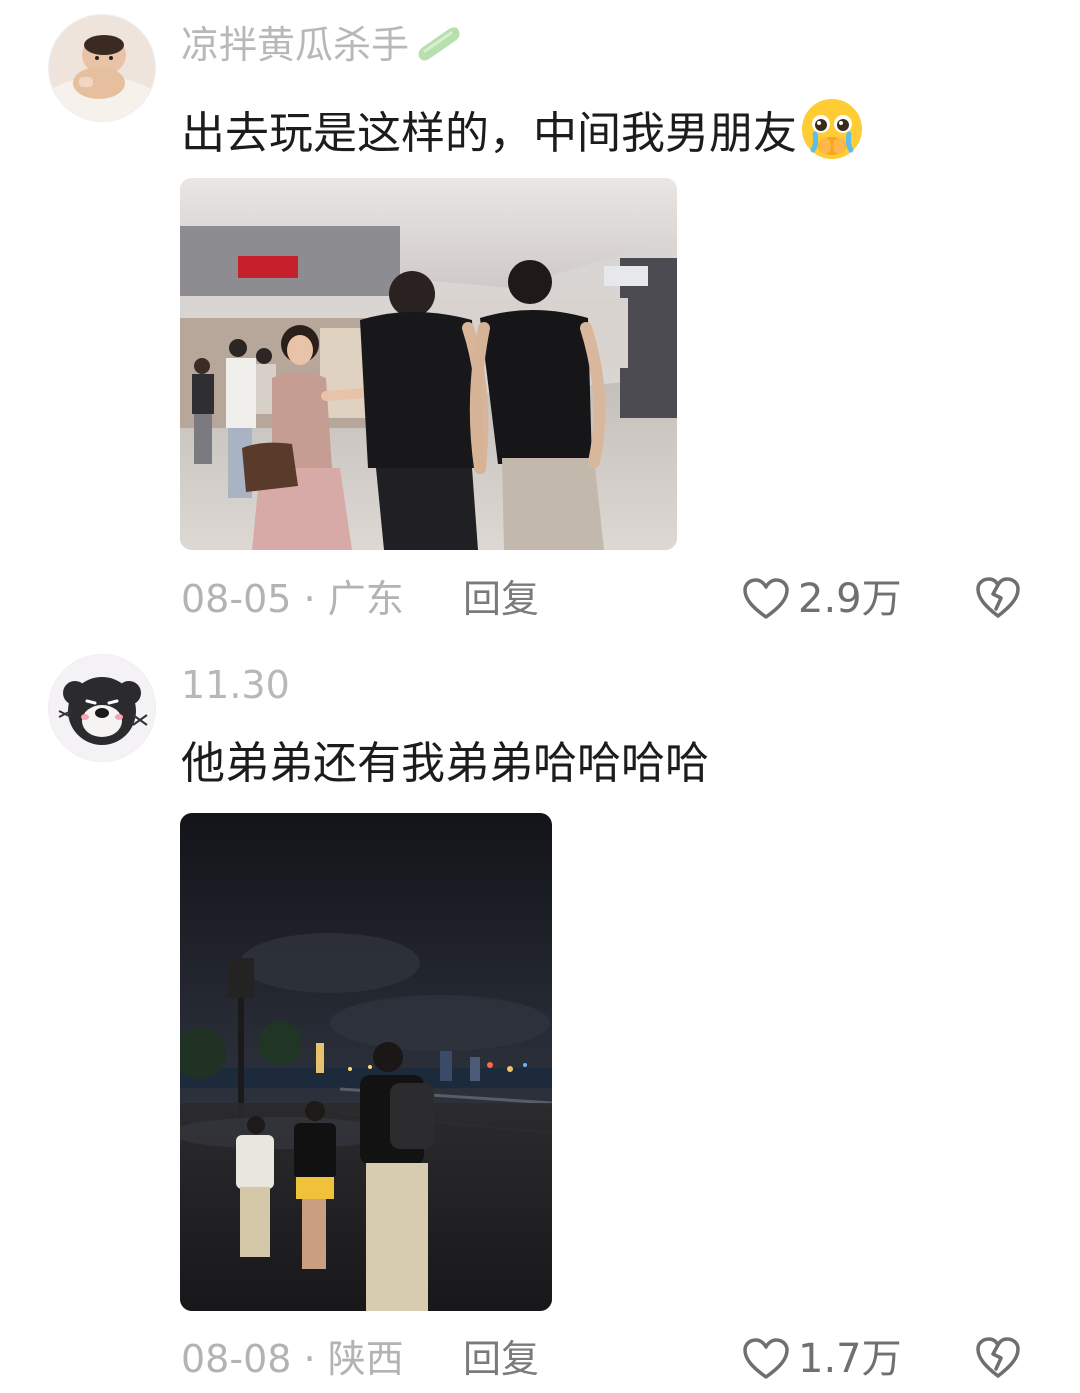  Describe the element at coordinates (850, 1359) in the screenshot. I see `like-count: 1.7万` at that location.